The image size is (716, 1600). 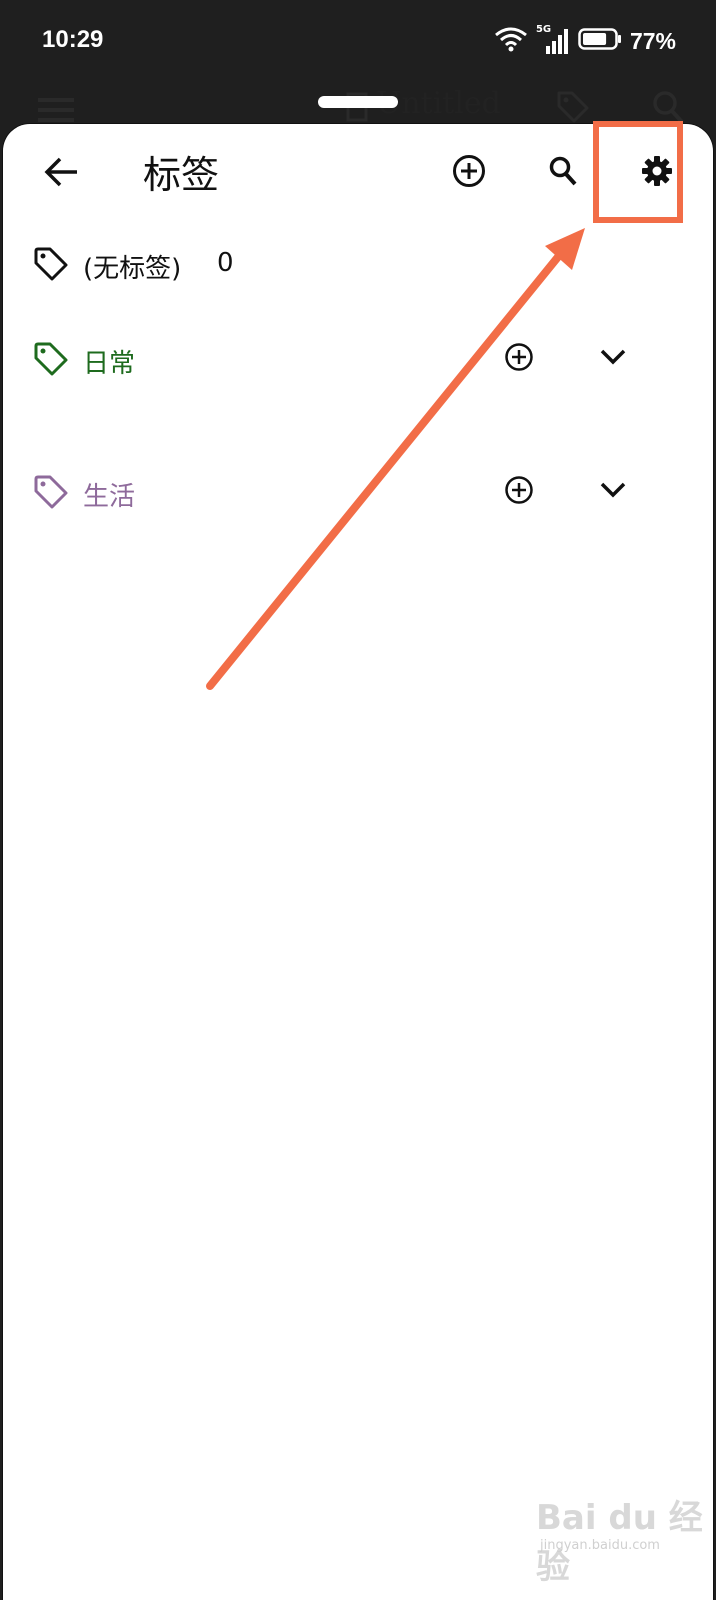 I want to click on back-button, so click(x=61, y=174).